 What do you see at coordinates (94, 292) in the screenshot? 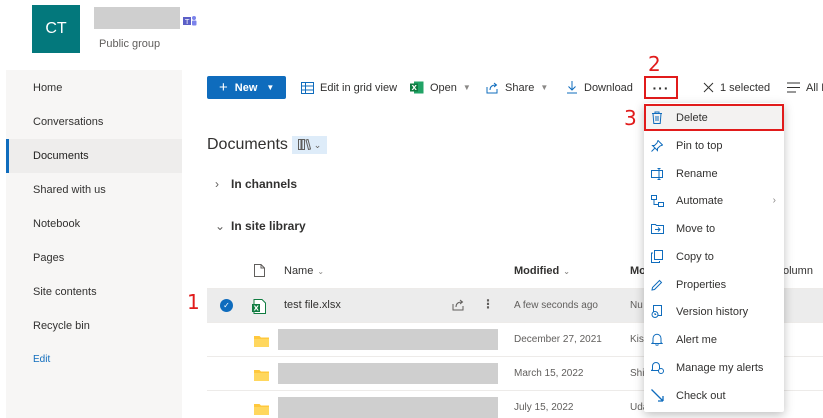
I see `nav-item-site-contents: Site contents` at bounding box center [94, 292].